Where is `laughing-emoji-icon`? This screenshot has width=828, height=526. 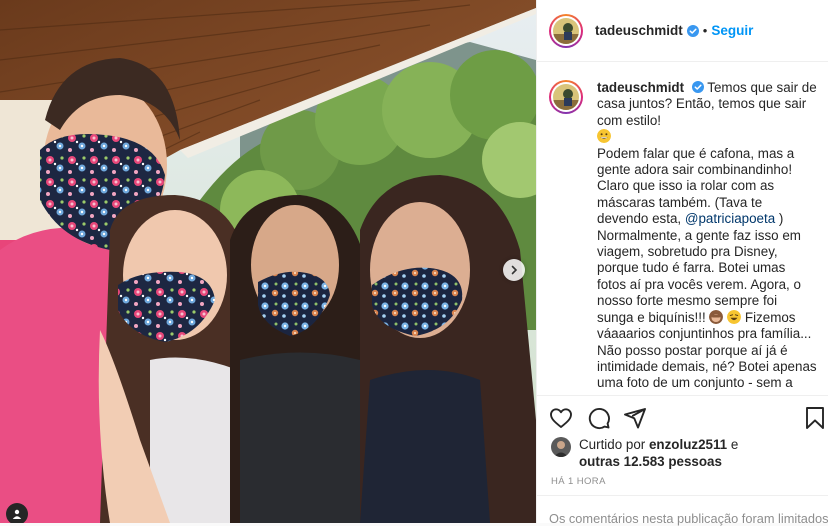
laughing-emoji-icon is located at coordinates (734, 316).